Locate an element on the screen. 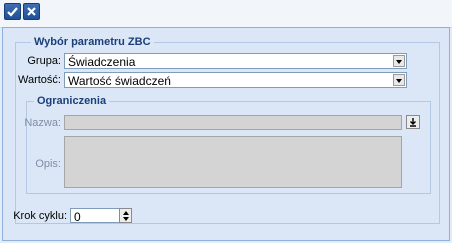  nazwa-label: Nazwa: is located at coordinates (42, 123).